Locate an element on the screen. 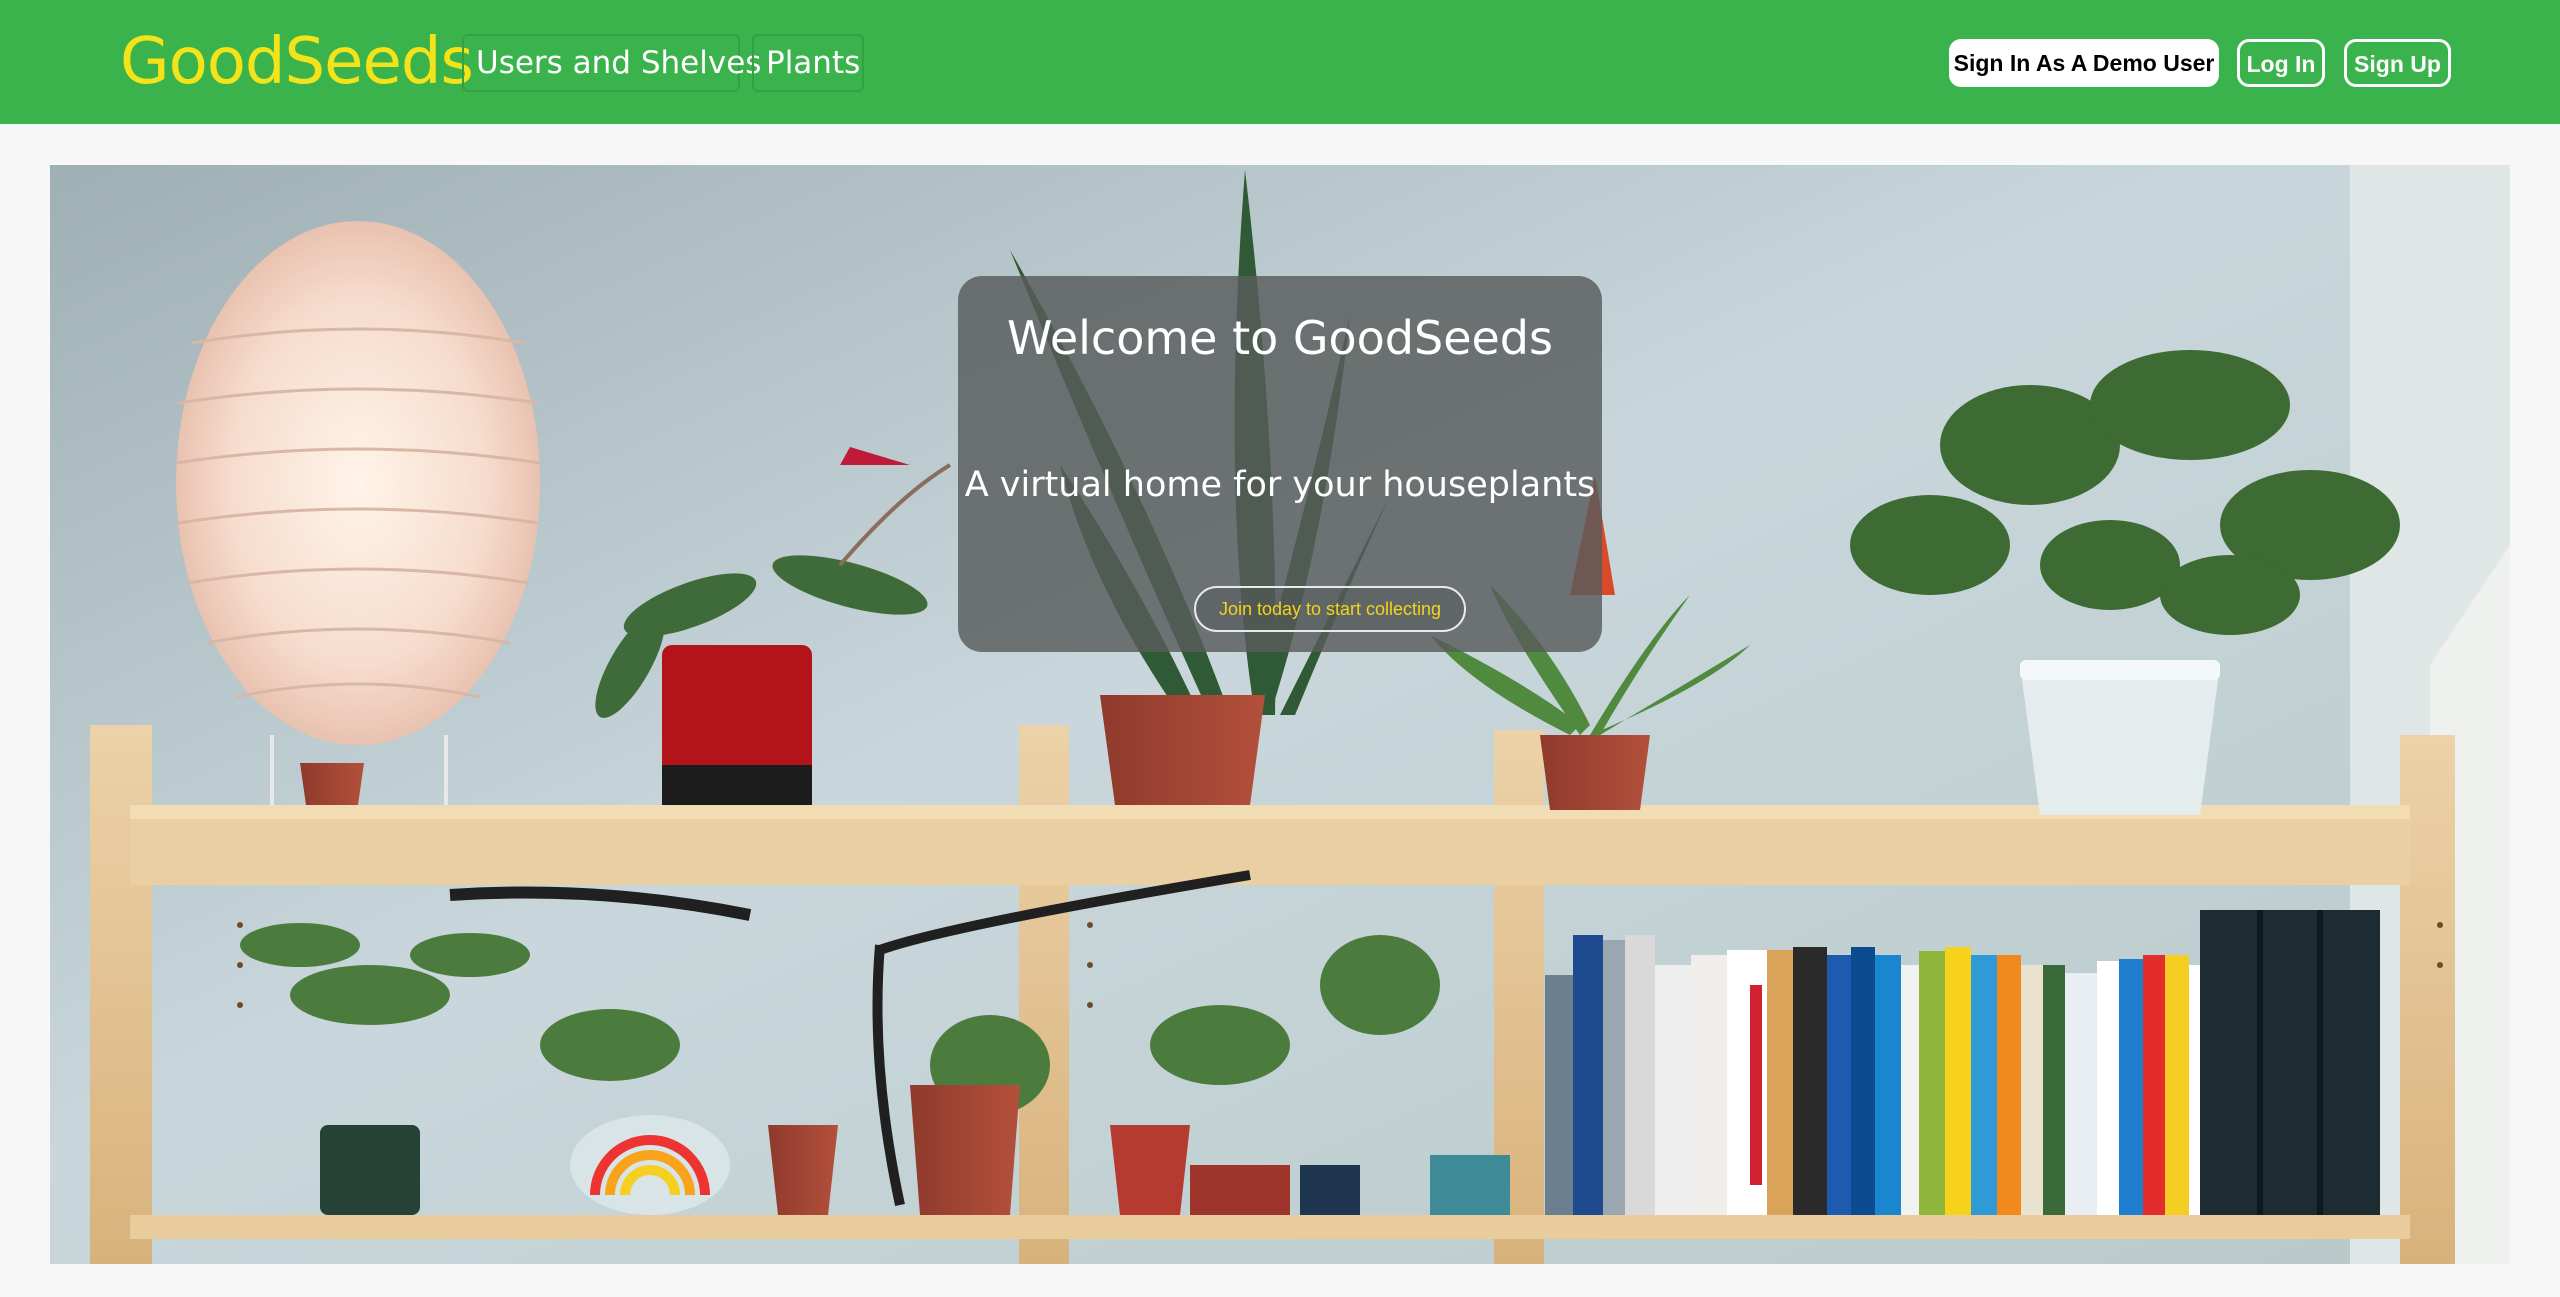  demo-sign-in-button: Sign In As A Demo User is located at coordinates (2084, 63).